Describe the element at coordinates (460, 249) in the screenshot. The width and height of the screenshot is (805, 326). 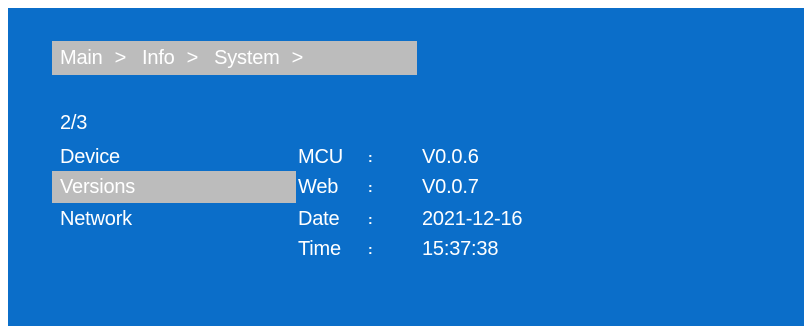
I see `info-value-time: 15:37:38` at that location.